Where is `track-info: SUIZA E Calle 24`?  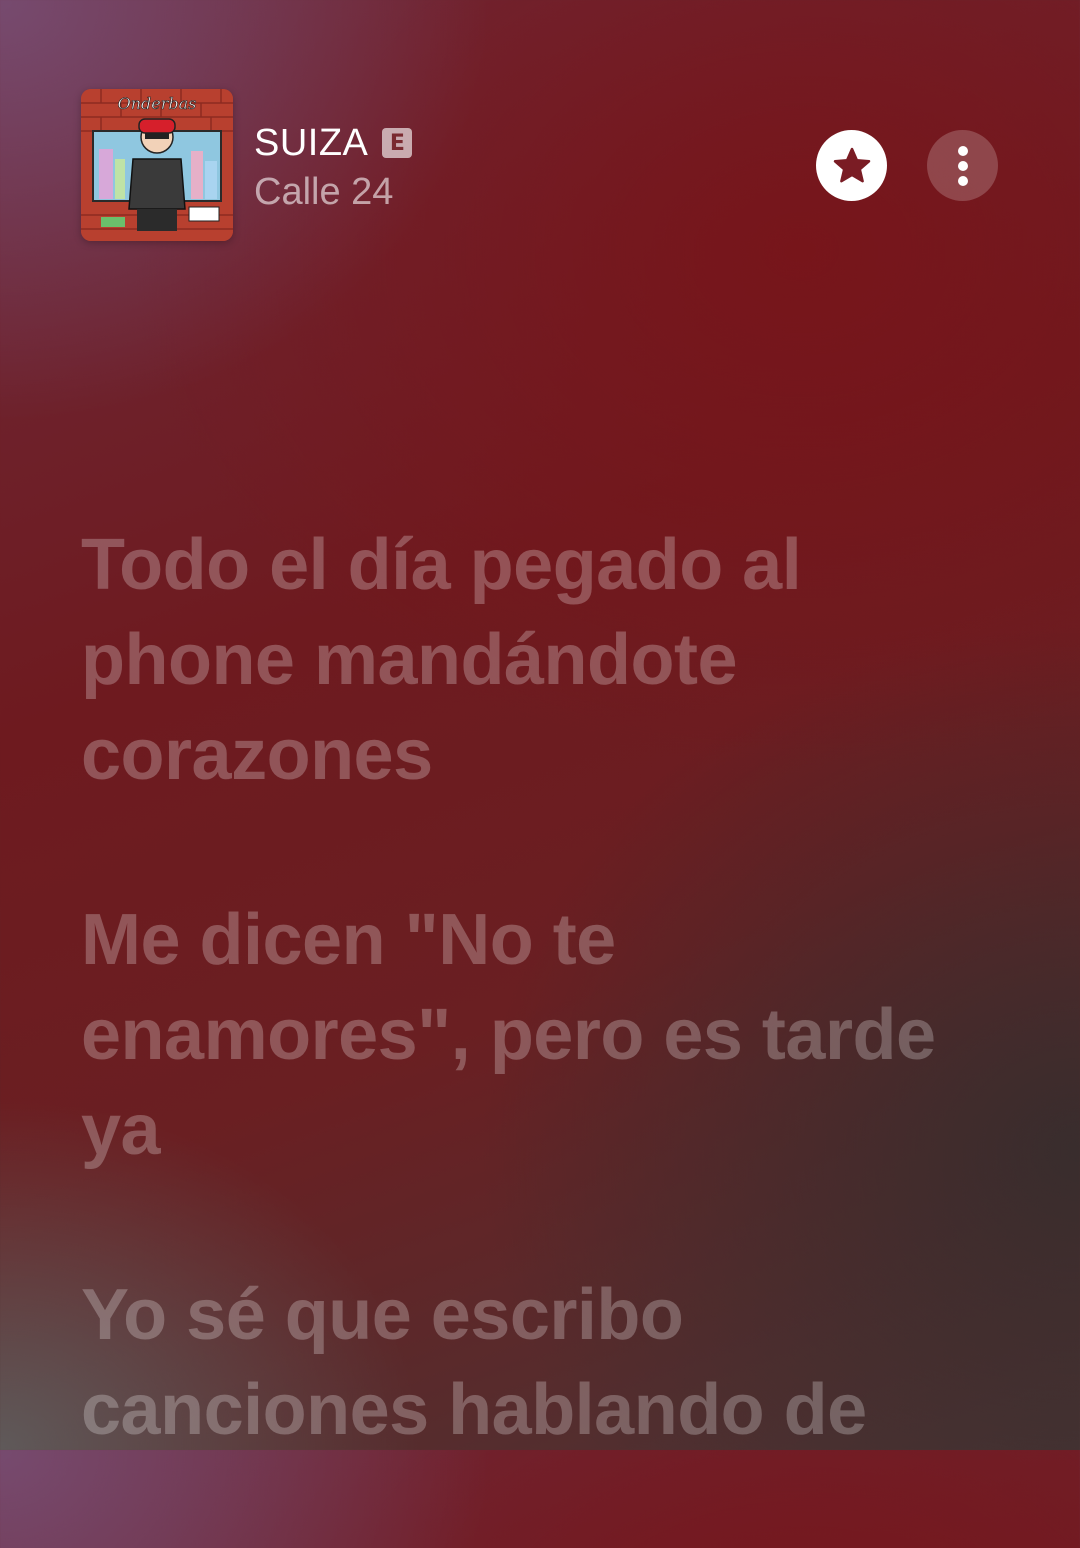 track-info: SUIZA E Calle 24 is located at coordinates (333, 166).